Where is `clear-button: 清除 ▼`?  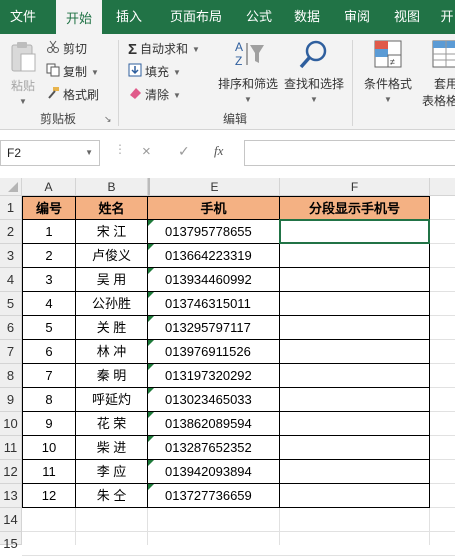 clear-button: 清除 ▼ is located at coordinates (154, 95).